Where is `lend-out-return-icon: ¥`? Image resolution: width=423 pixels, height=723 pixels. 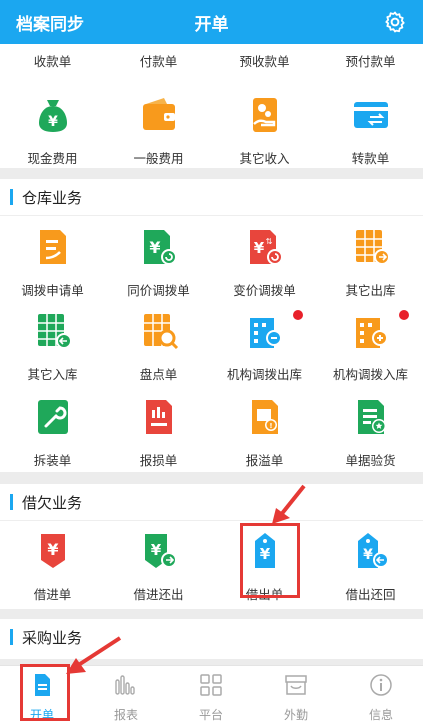
lend-out-return-icon: ¥ is located at coordinates (373, 550).